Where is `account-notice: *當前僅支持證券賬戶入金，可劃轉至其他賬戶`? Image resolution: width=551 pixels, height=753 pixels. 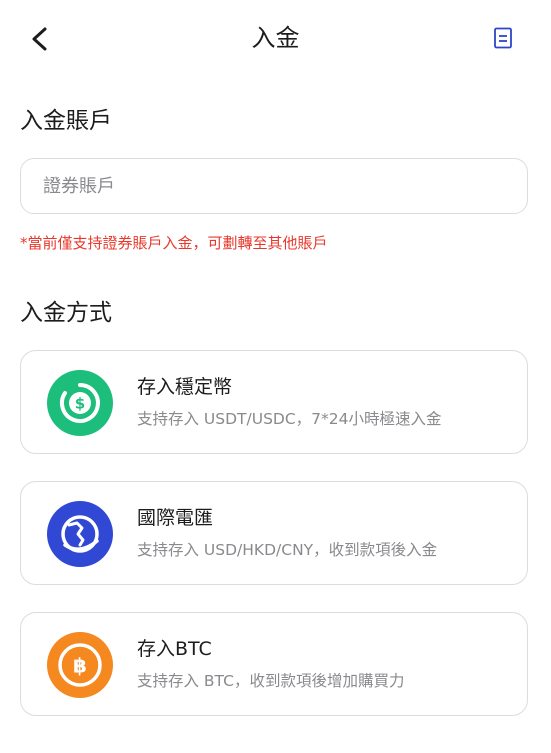
account-notice: *當前僅支持證券賬戶入金，可劃轉至其他賬戶 is located at coordinates (174, 243).